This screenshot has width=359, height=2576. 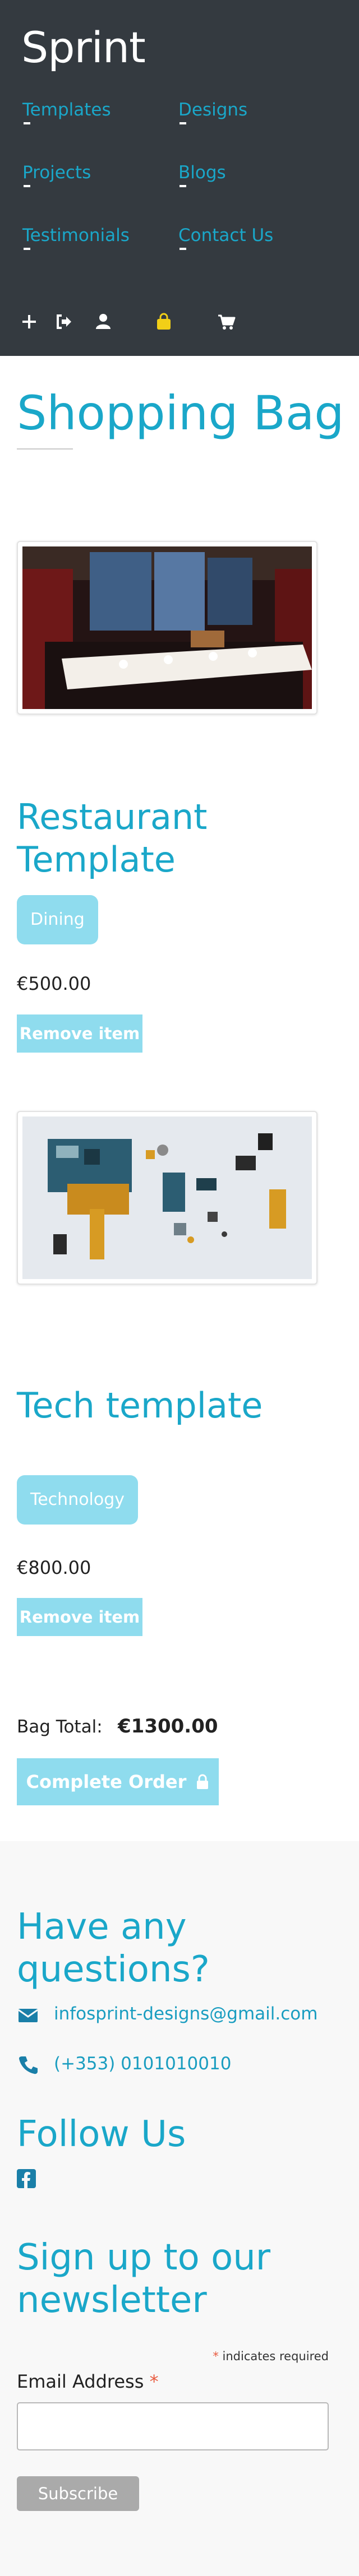 I want to click on nav-link-contact-us: Contact Us, so click(x=226, y=237).